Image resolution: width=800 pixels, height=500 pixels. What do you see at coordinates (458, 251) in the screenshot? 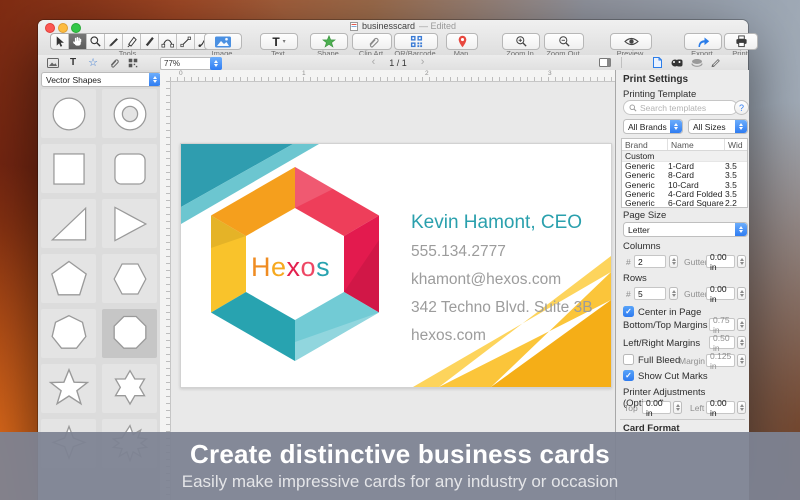
I see `card-phone: 555.134.2777` at bounding box center [458, 251].